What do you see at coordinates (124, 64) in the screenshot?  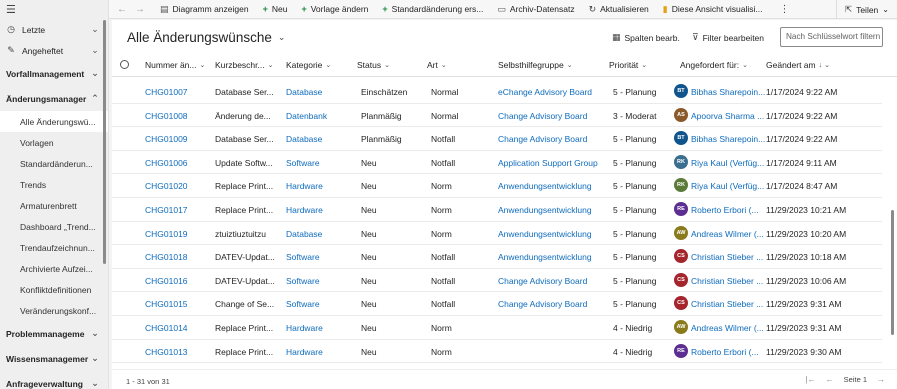 I see `select-all-radio` at bounding box center [124, 64].